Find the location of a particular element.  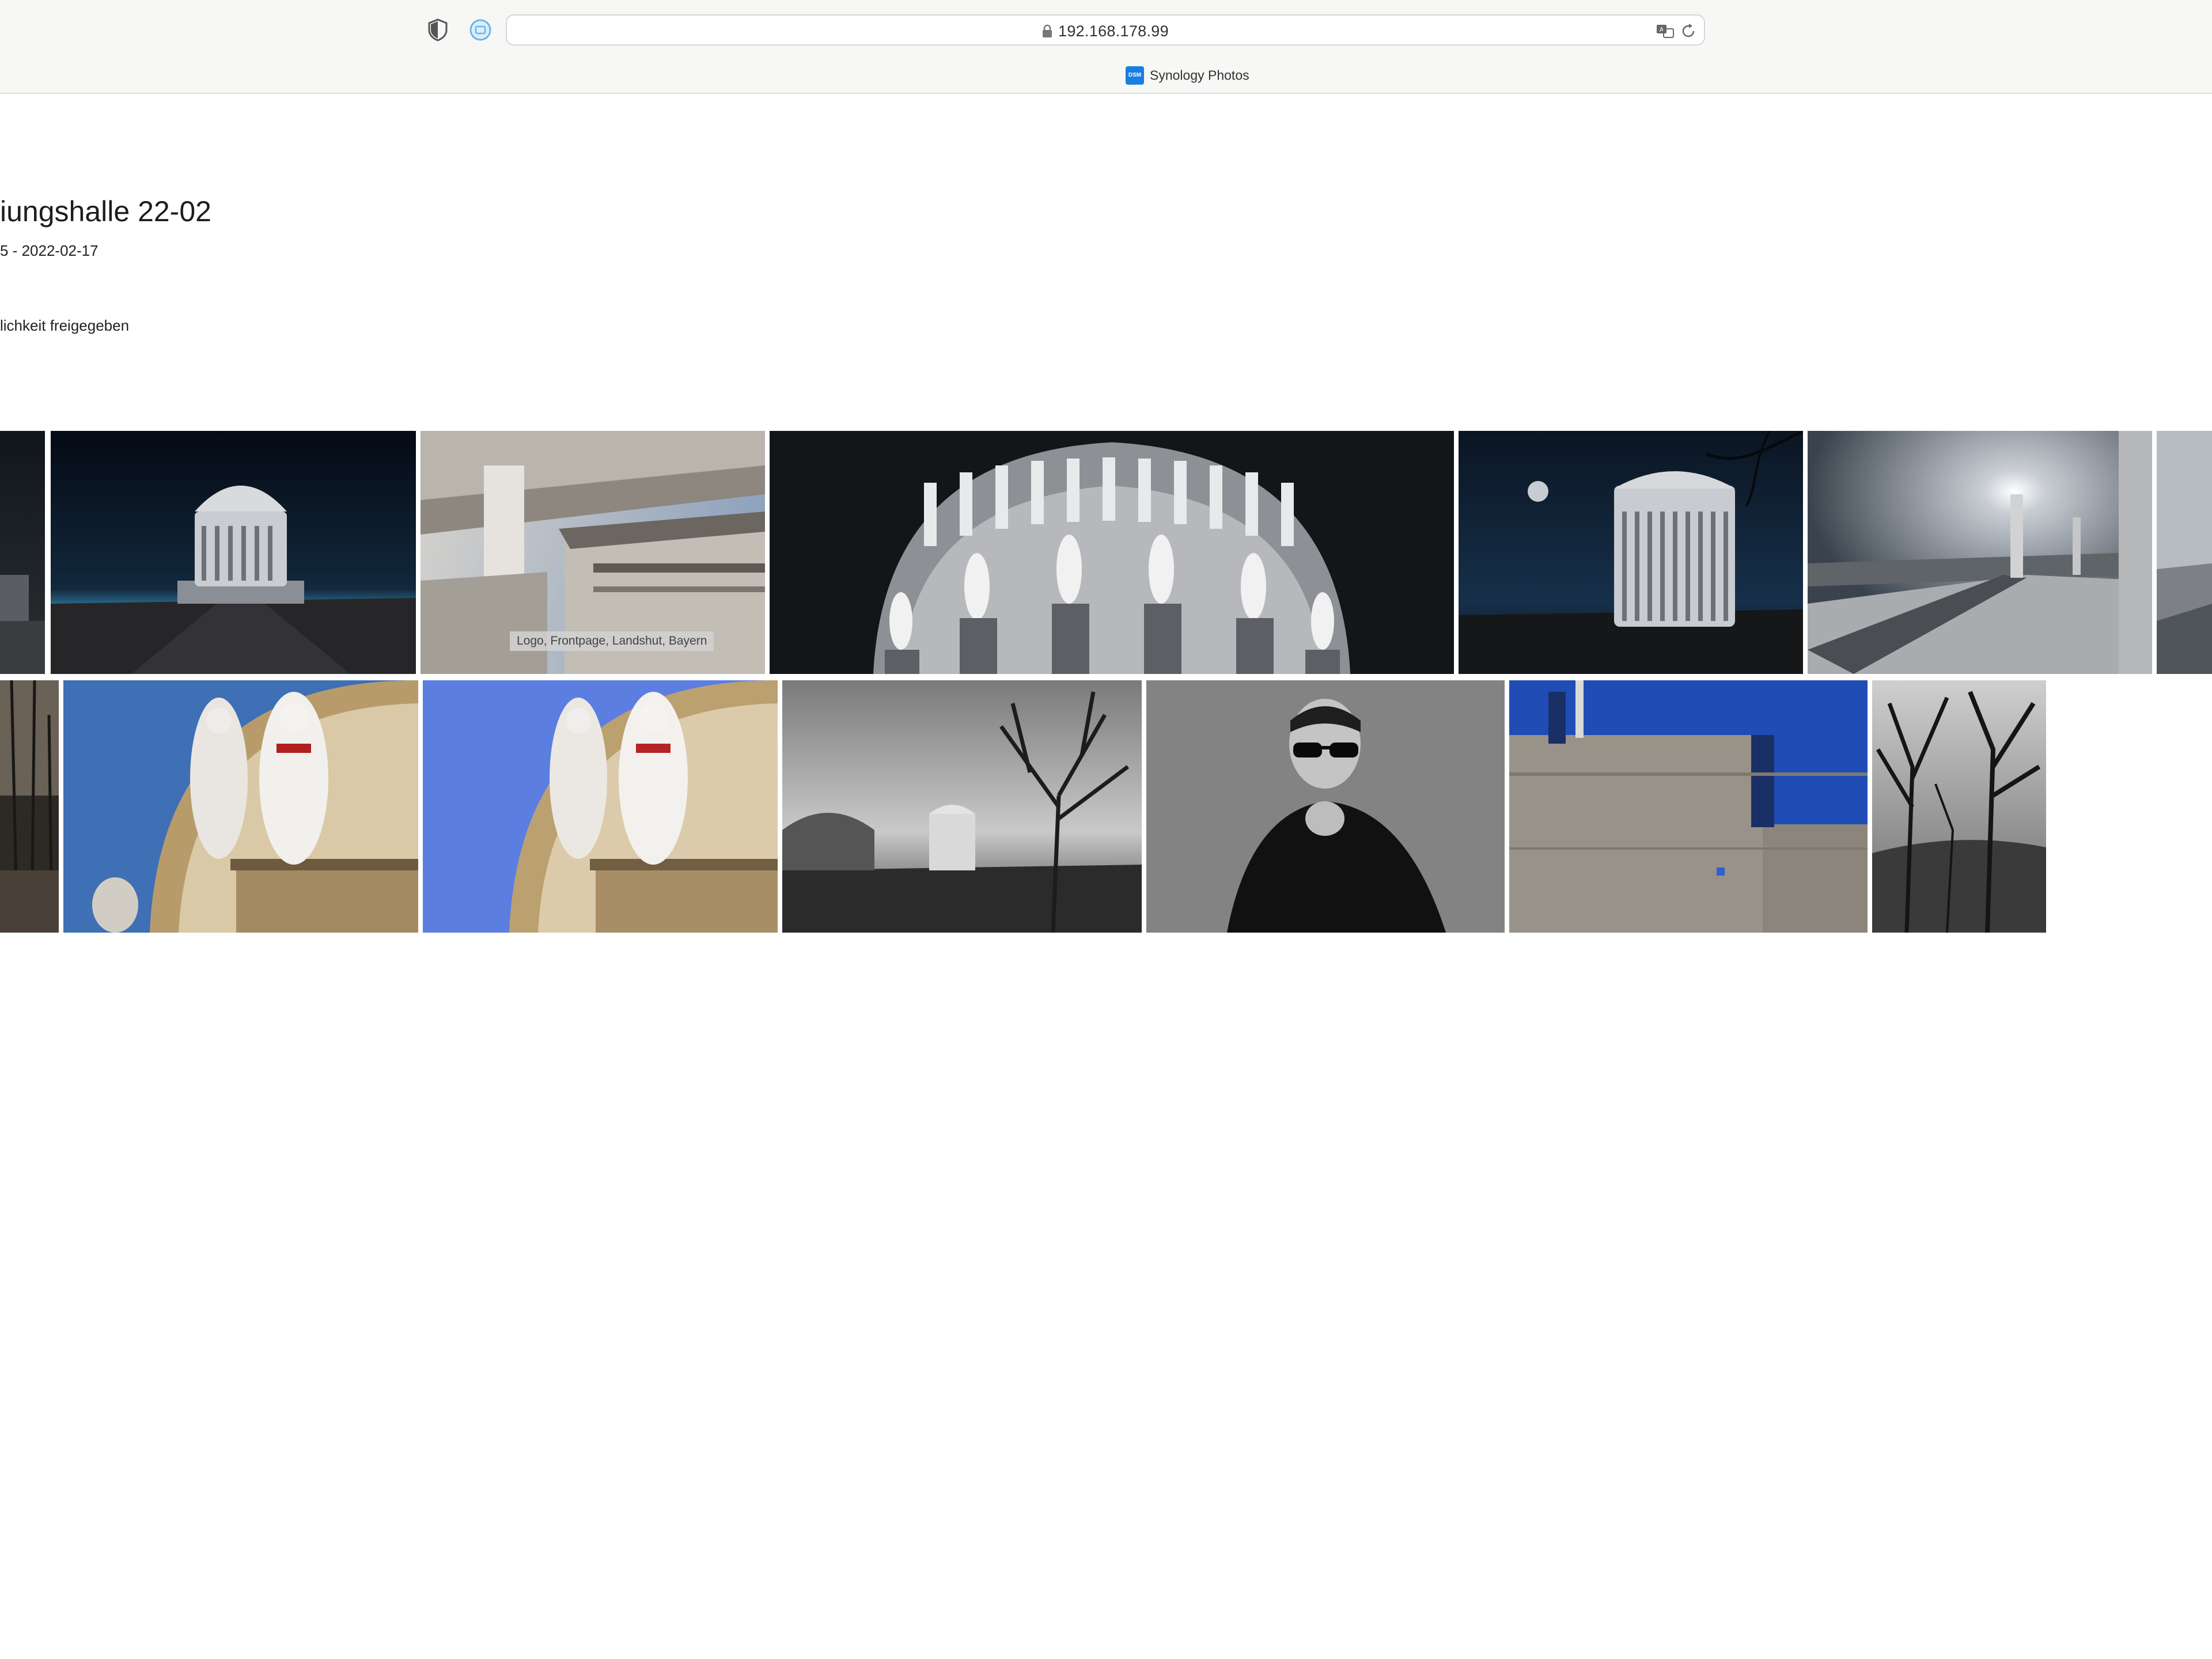

album-meta: 5 - 2022-02-17 is located at coordinates (49, 250).